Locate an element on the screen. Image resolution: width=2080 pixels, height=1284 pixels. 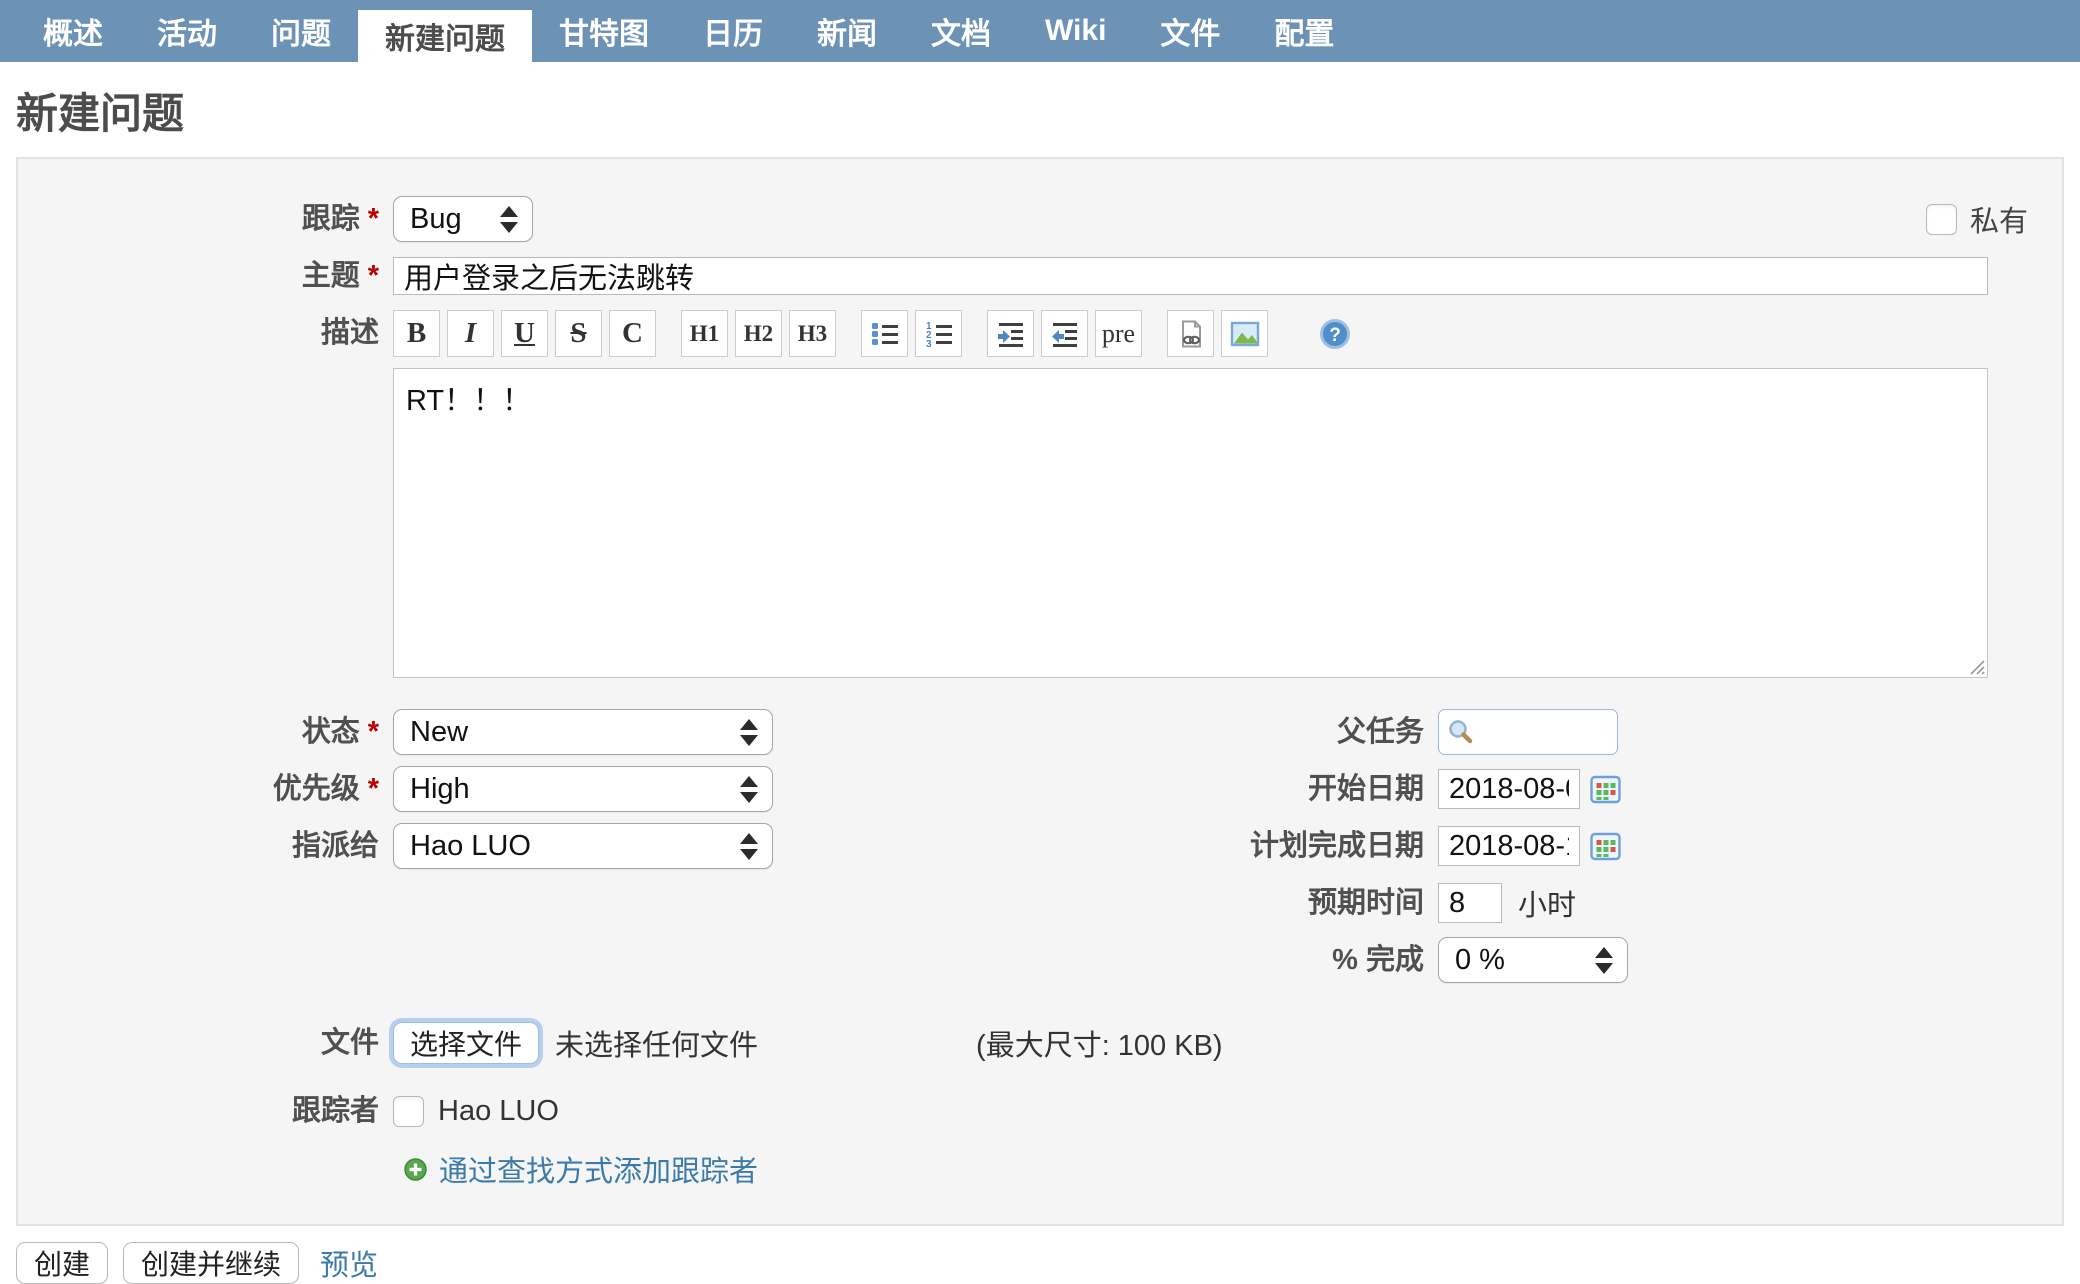
ordered-list-button: 1 2 3 is located at coordinates (938, 333).